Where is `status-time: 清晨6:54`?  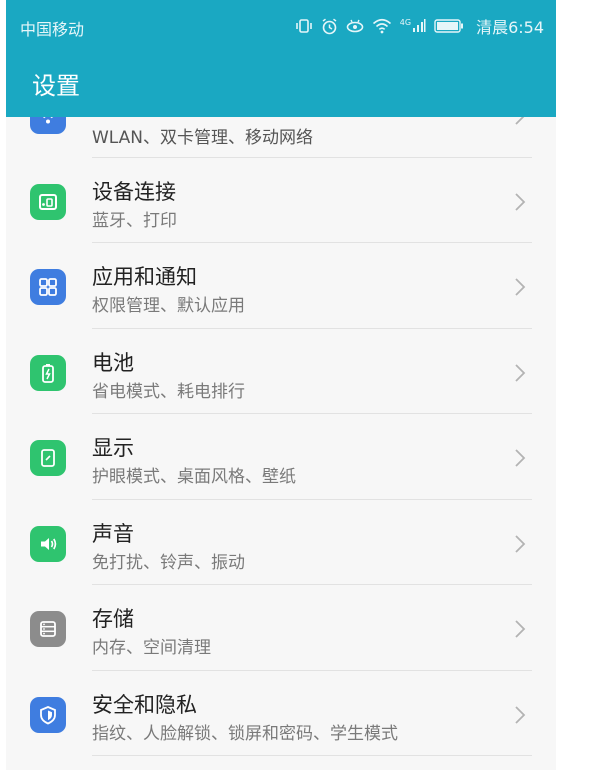
status-time: 清晨6:54 is located at coordinates (510, 27).